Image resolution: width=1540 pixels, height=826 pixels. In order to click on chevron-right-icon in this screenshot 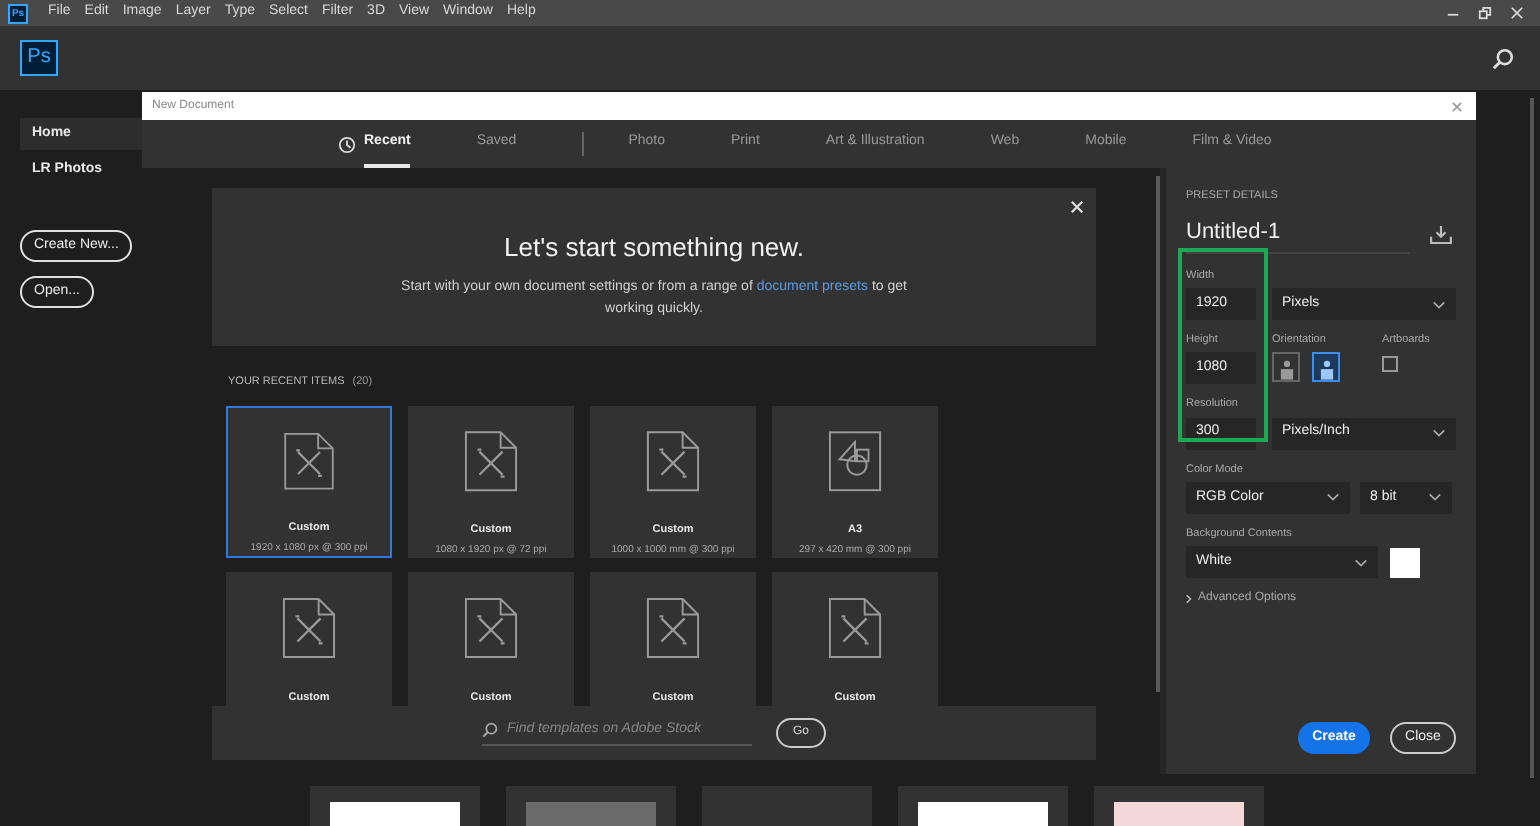, I will do `click(1189, 599)`.